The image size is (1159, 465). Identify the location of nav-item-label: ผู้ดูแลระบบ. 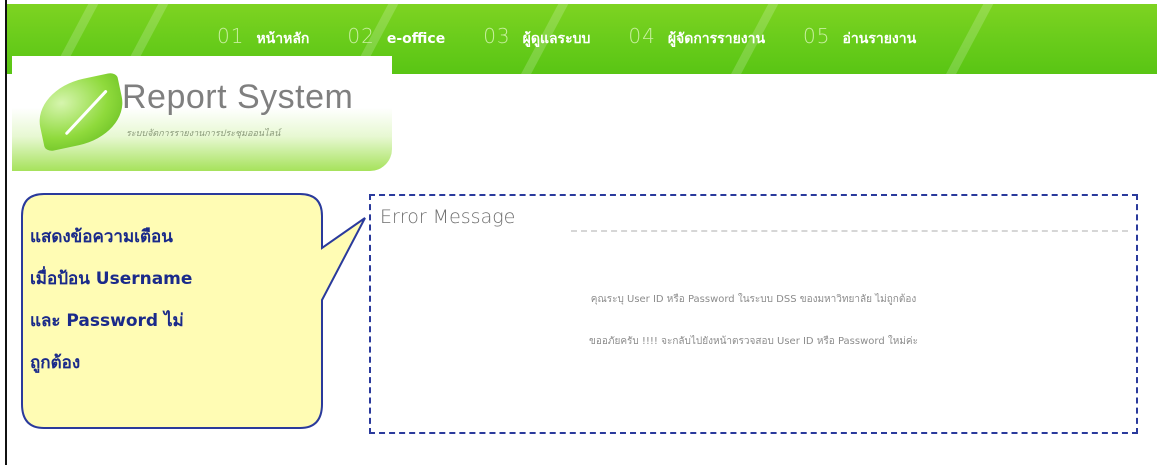
(556, 39).